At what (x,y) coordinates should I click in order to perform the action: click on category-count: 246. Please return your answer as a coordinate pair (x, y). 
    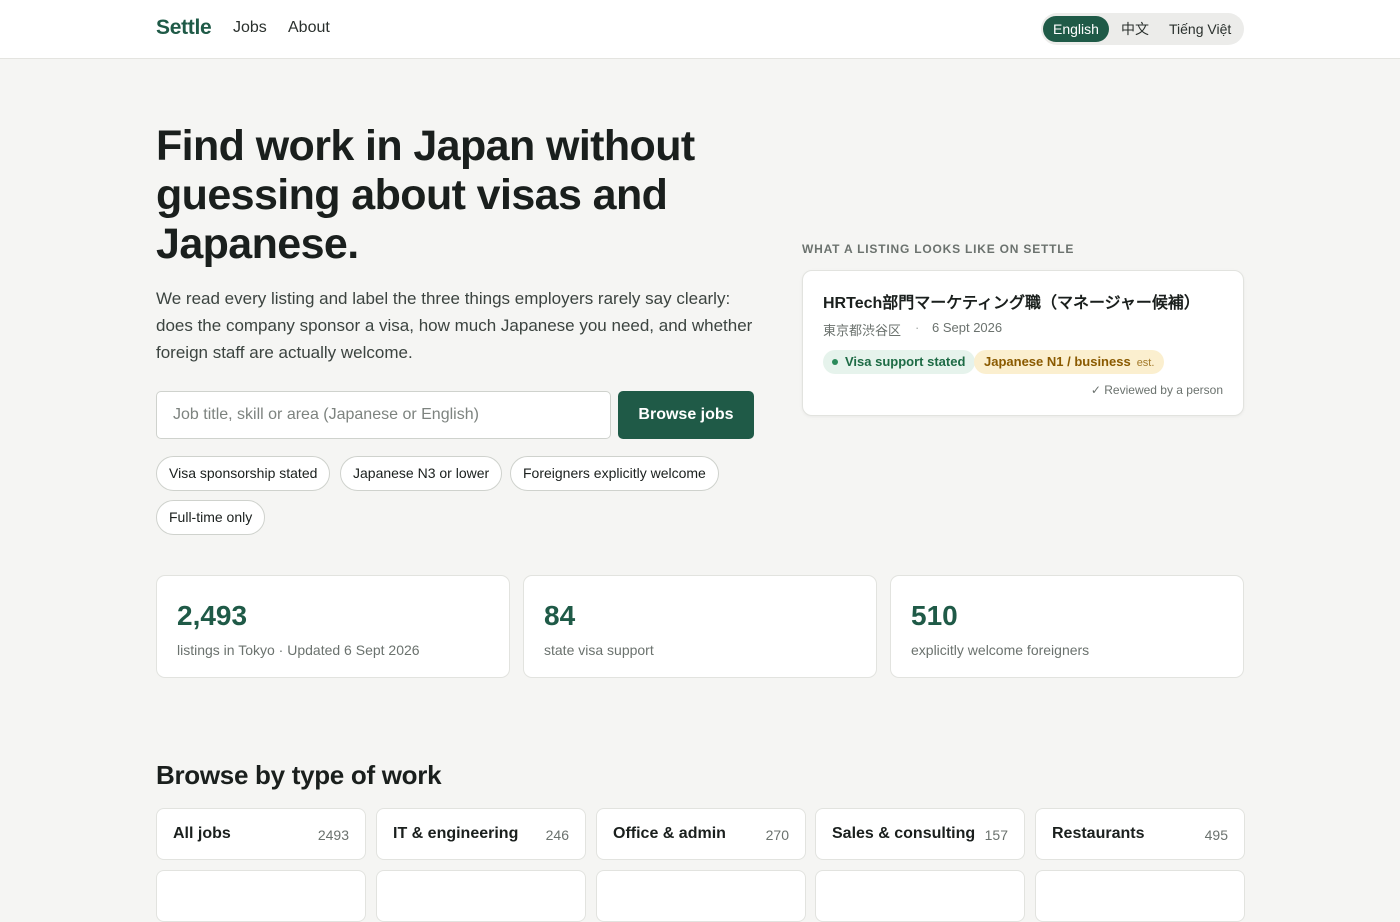
    Looking at the image, I should click on (557, 835).